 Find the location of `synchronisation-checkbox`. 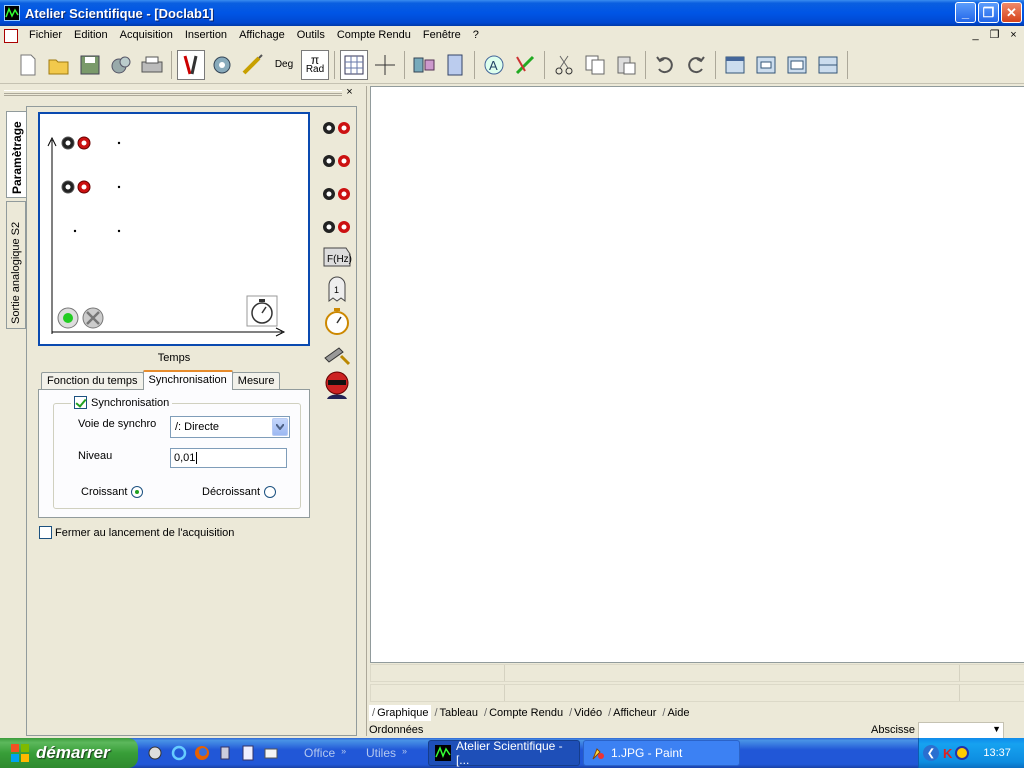

synchronisation-checkbox is located at coordinates (80, 402).